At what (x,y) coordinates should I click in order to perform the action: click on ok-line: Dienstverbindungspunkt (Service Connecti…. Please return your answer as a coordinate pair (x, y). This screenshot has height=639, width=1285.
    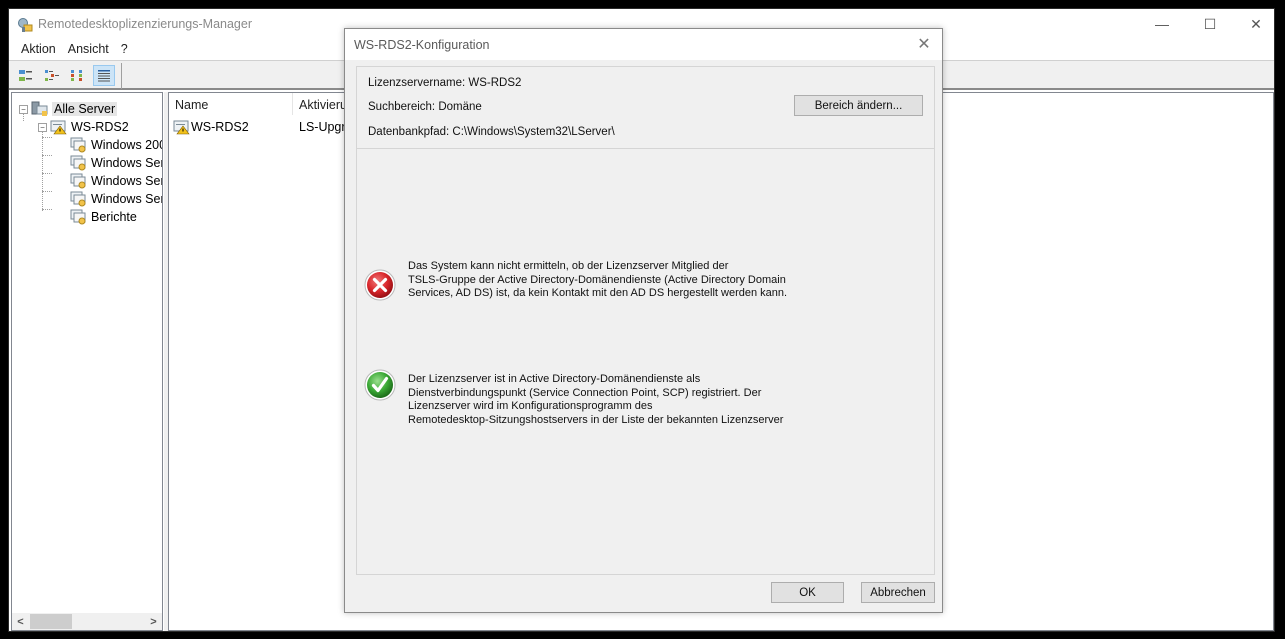
    Looking at the image, I should click on (585, 392).